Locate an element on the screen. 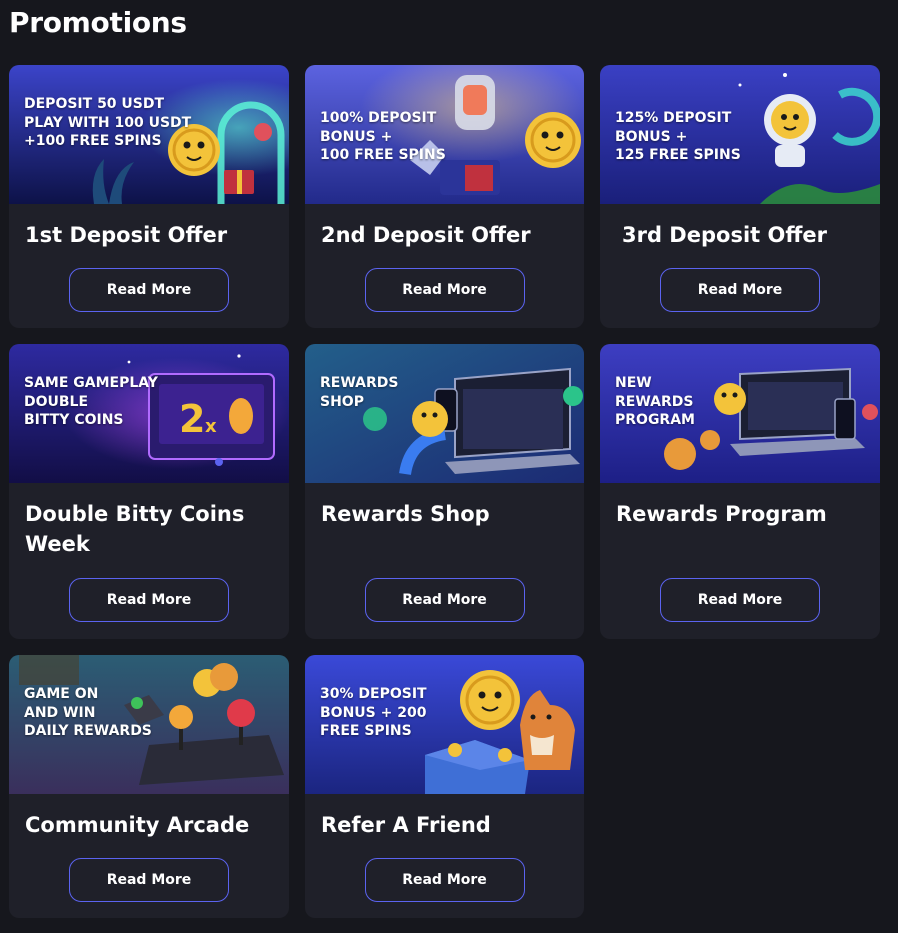  banner-text: 125% DEPOSIT BONUS + 125 FREE SPINS is located at coordinates (678, 136).